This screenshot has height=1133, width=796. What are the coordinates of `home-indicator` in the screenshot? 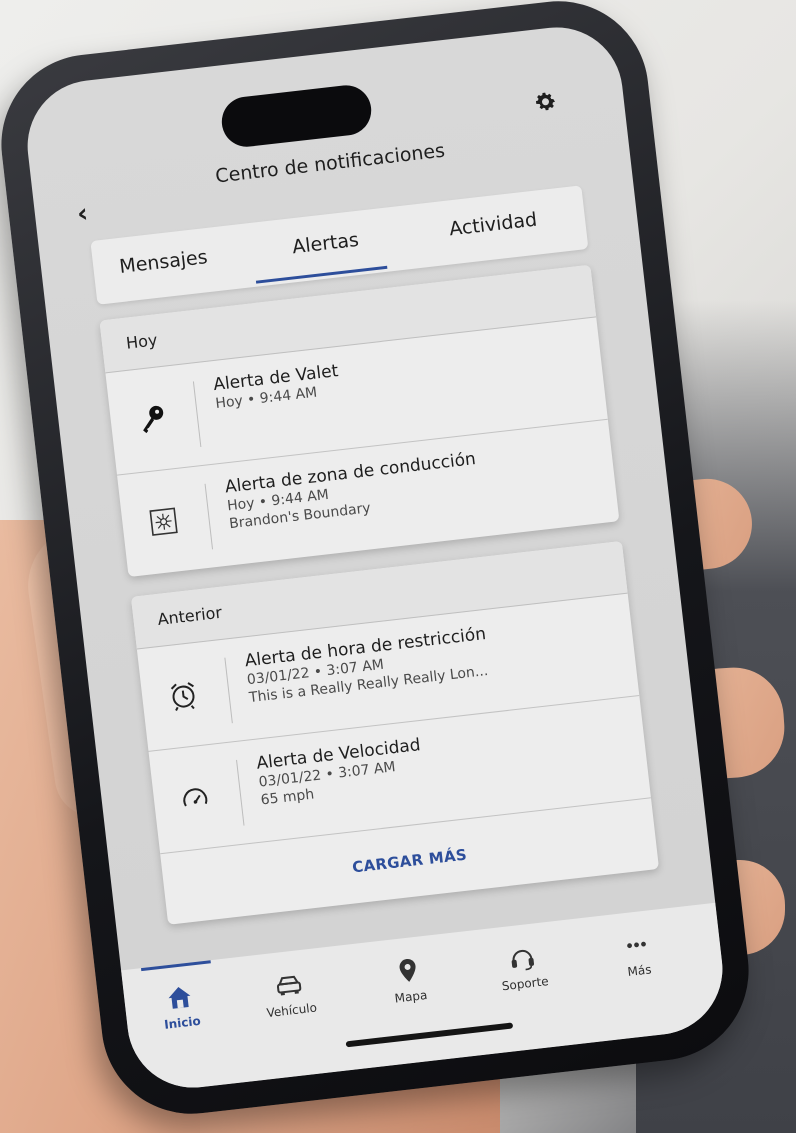 It's located at (429, 1035).